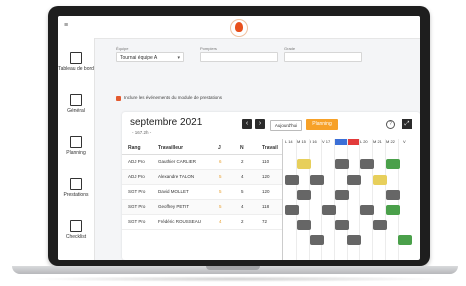 This screenshot has height=286, width=466. Describe the element at coordinates (313, 141) in the screenshot. I see `day-header: I 16` at that location.